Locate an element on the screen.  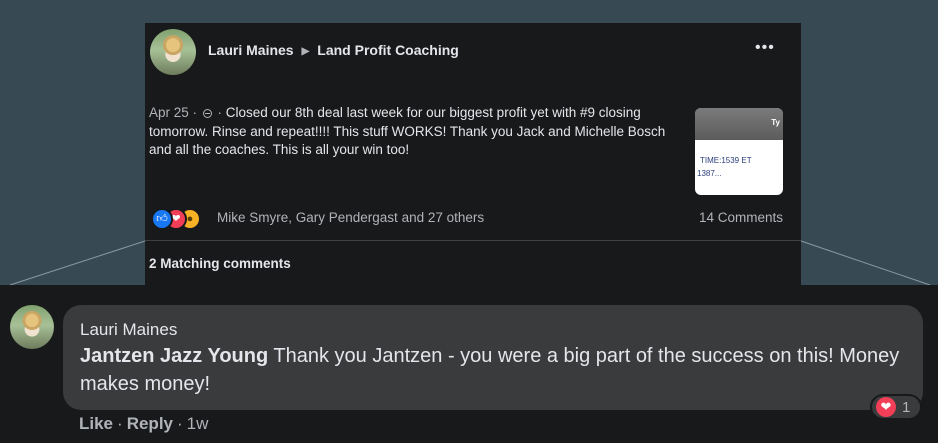
comment-reaction-count: 1 is located at coordinates (906, 407).